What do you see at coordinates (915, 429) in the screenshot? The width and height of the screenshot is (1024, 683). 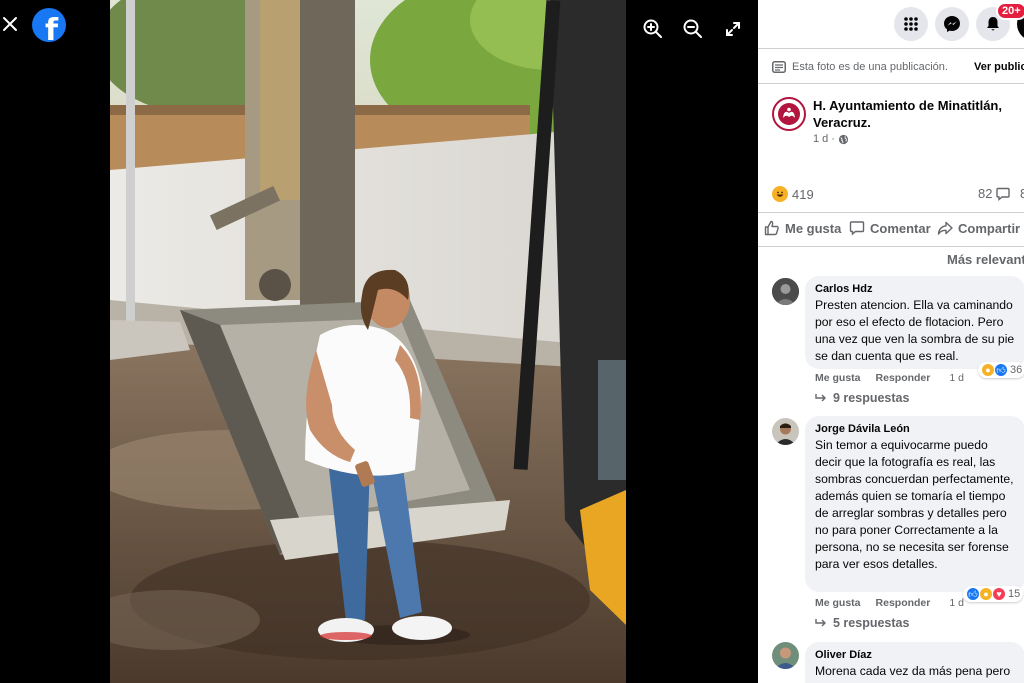 I see `commenter-name: Jorge Dávila León` at bounding box center [915, 429].